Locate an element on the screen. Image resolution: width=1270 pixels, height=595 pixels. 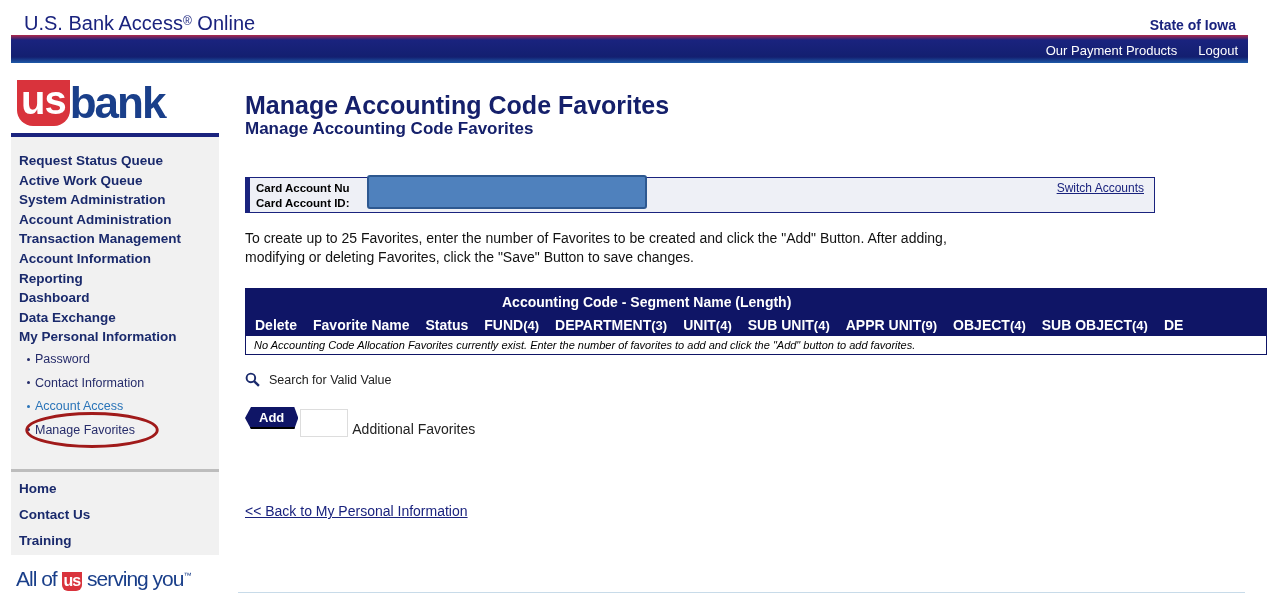
add-button: Add is located at coordinates (272, 418).